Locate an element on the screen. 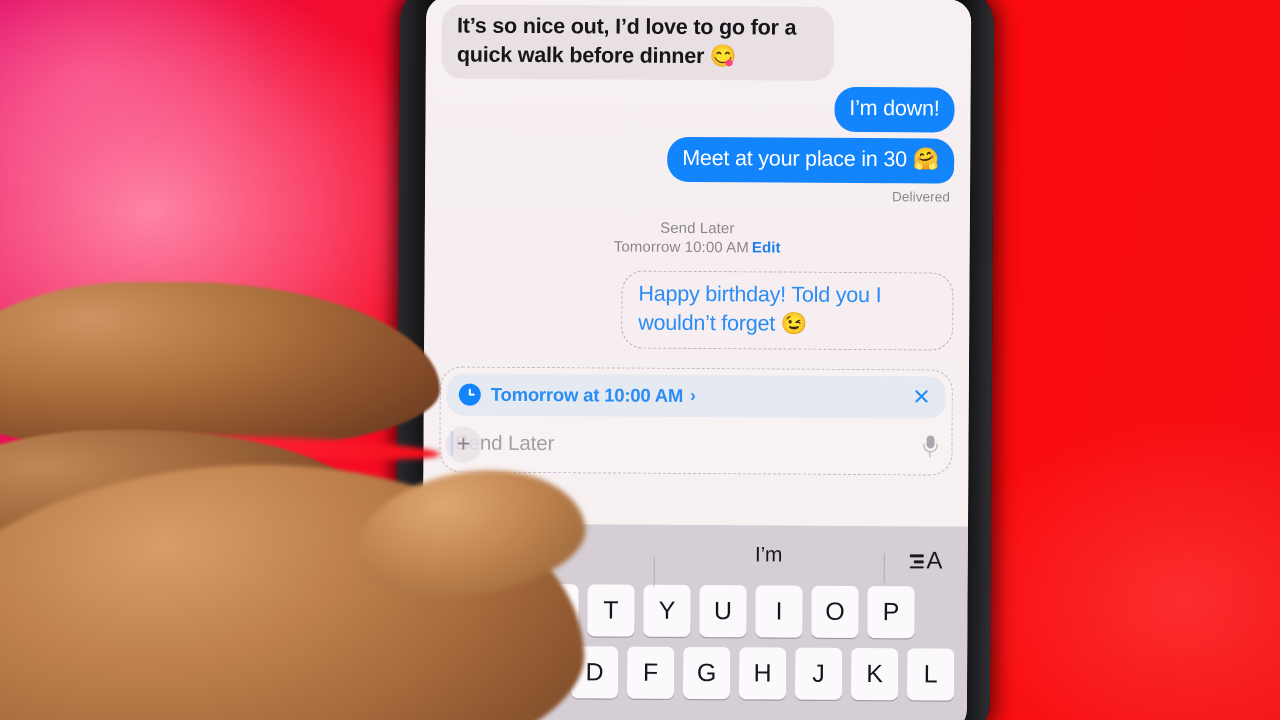 The height and width of the screenshot is (720, 1280). keyboard-row-2: A S D F G H J K L is located at coordinates (694, 673).